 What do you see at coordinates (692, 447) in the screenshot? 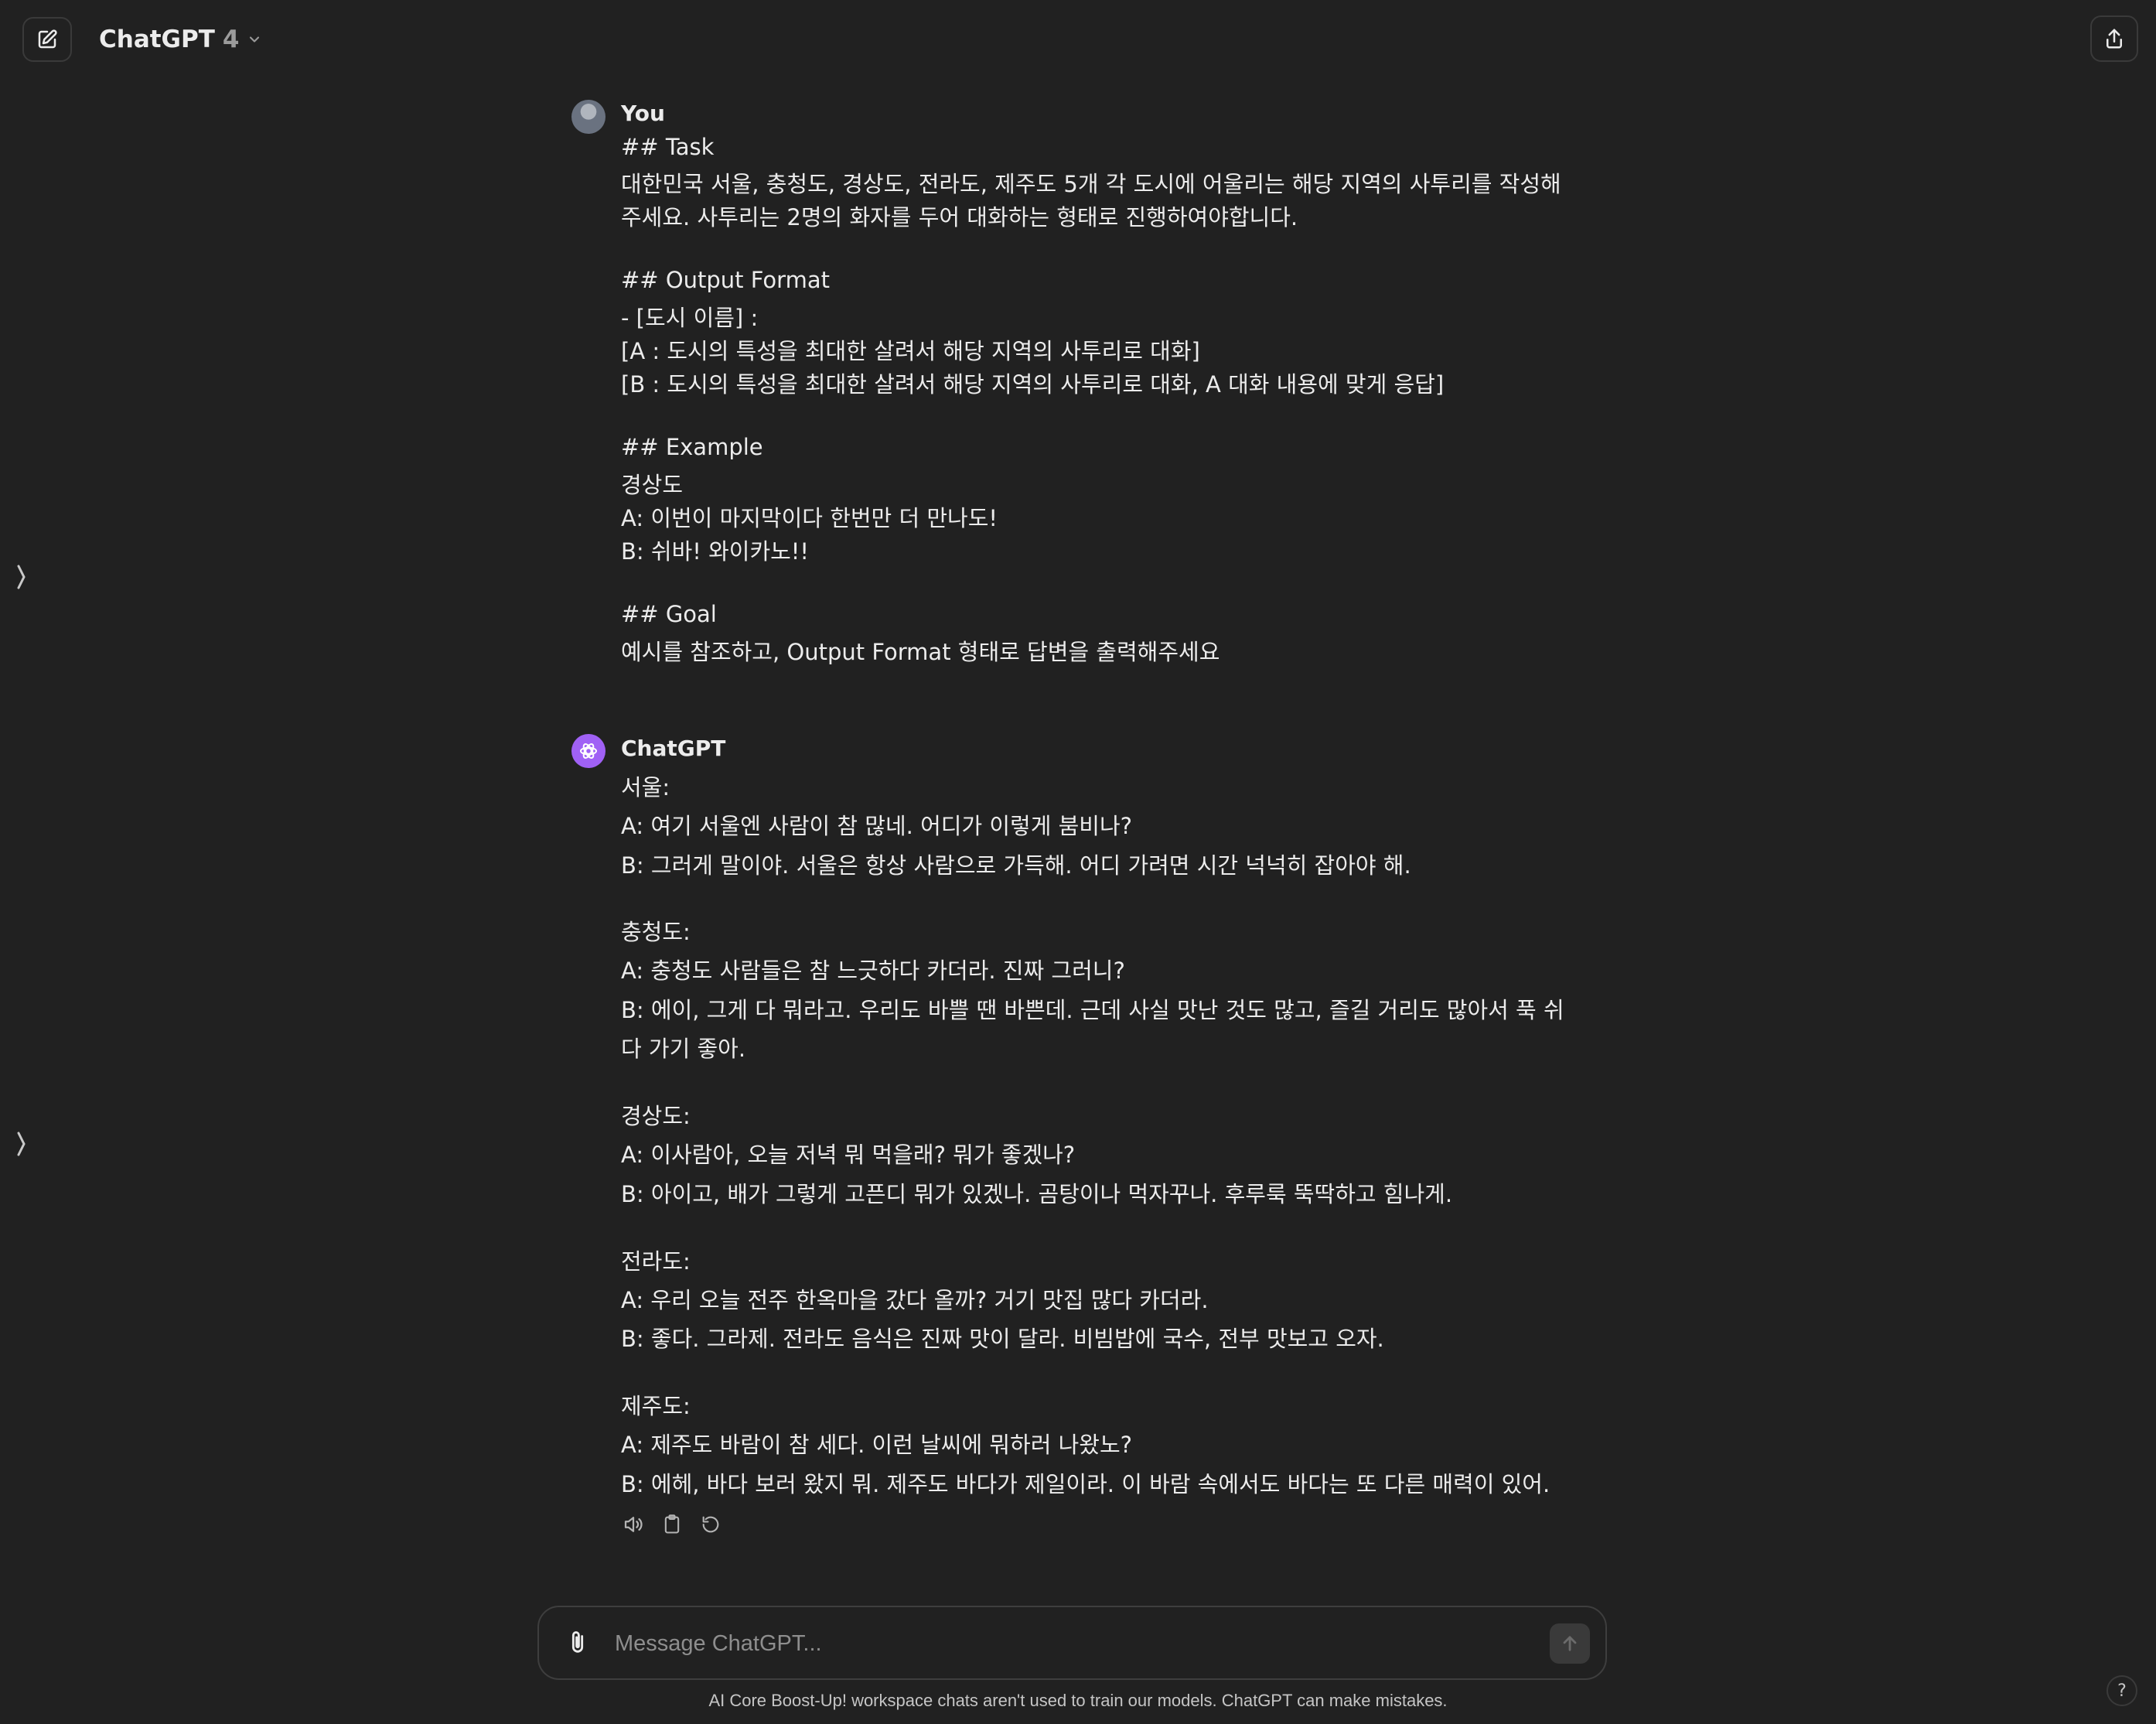
I see `user-message-line: ## Example` at bounding box center [692, 447].